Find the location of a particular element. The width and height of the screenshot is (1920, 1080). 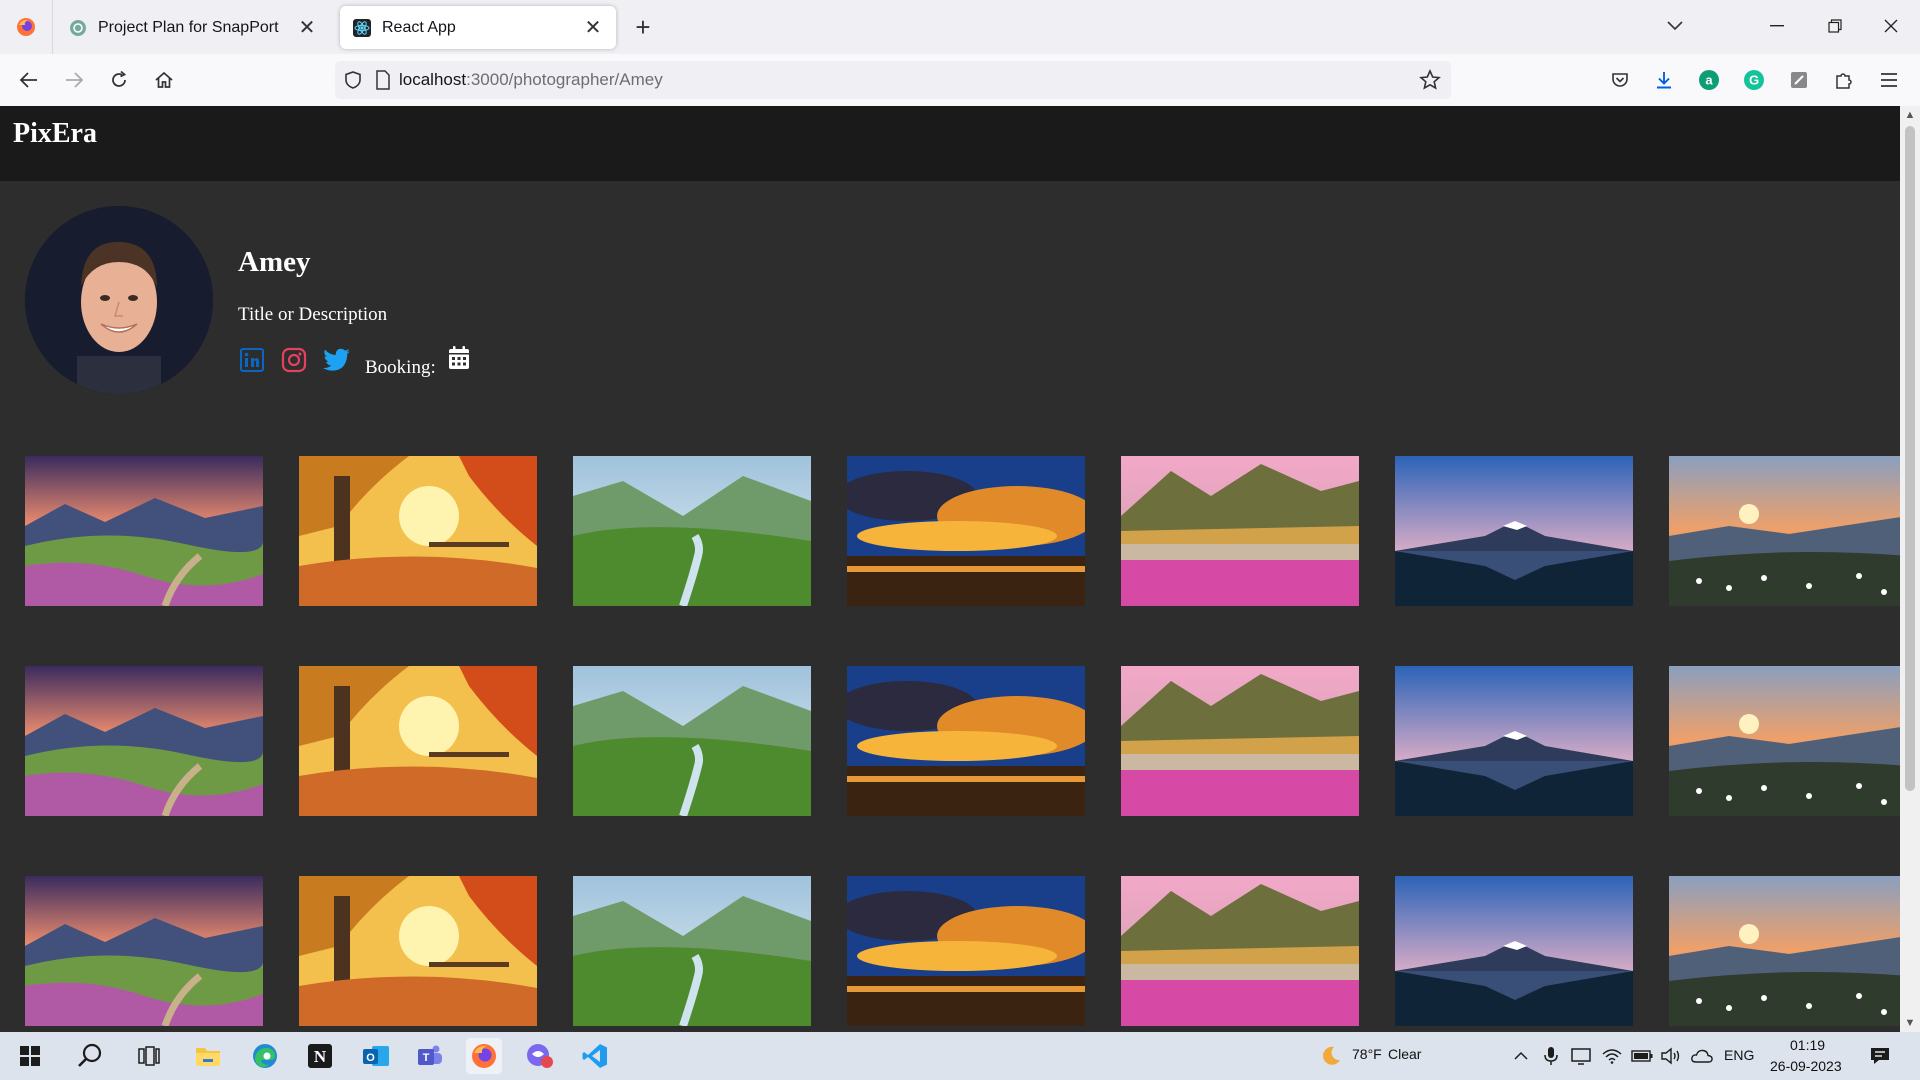

tracking-shield-icon is located at coordinates (353, 80).